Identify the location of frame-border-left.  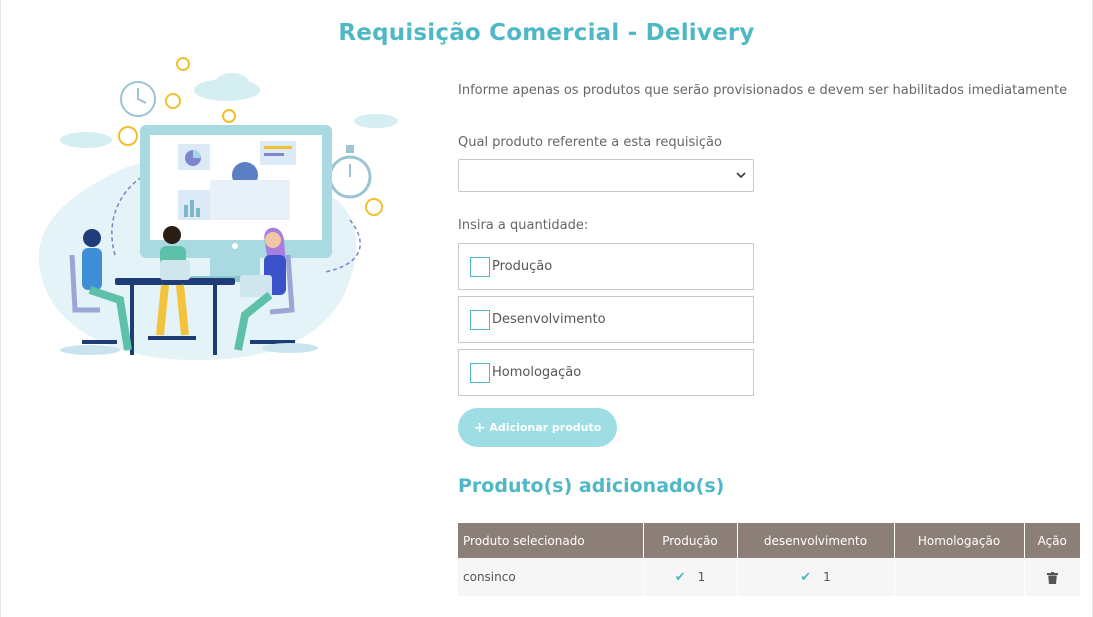
(0, 308).